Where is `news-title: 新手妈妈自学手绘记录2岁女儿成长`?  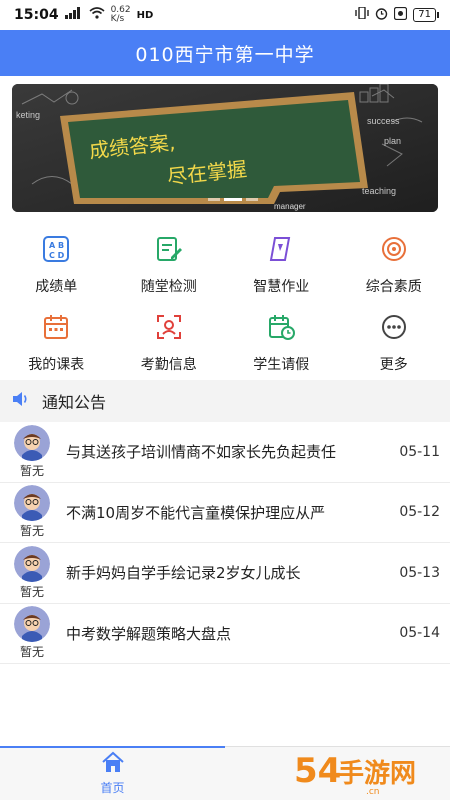
news-title: 新手妈妈自学手绘记录2岁女儿成长 is located at coordinates (183, 573).